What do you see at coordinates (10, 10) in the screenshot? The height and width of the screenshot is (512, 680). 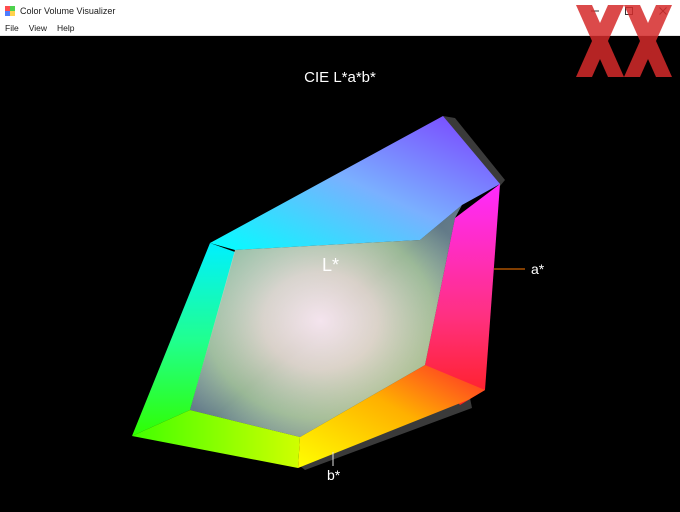 I see `app-icon` at bounding box center [10, 10].